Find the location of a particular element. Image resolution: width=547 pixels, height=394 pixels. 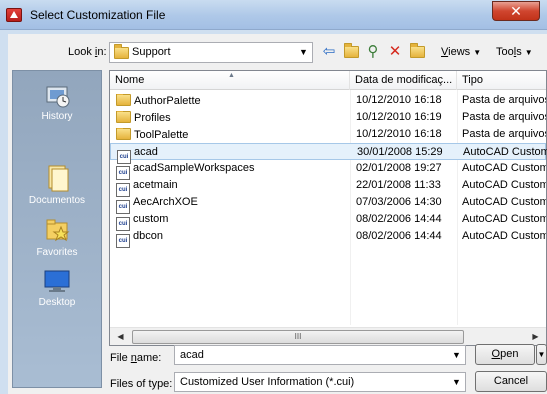

new-folder-icon is located at coordinates (417, 52).